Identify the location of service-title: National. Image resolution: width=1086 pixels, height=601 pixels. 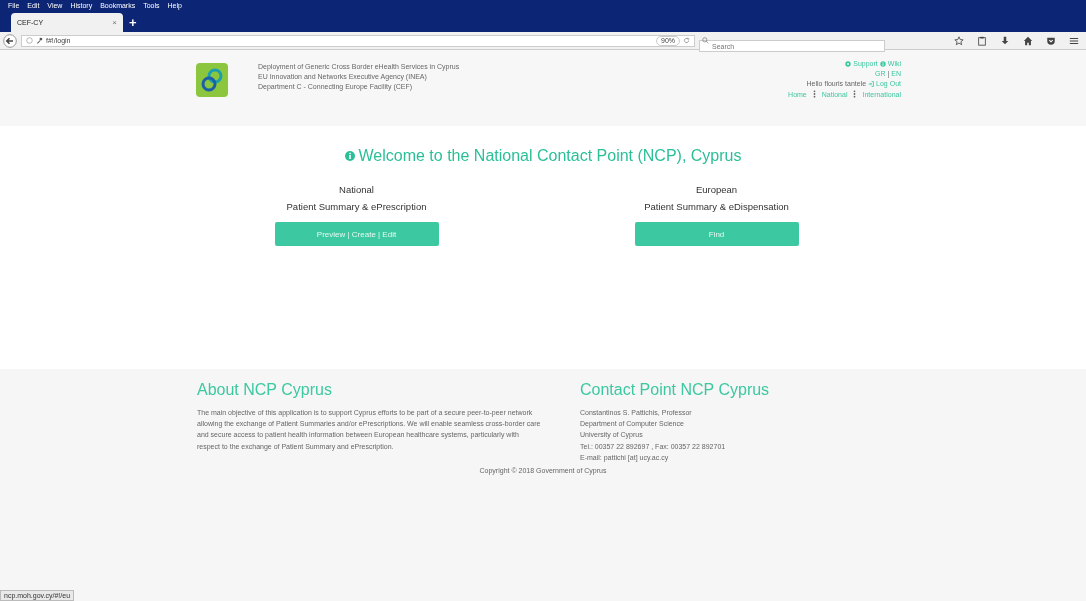
(356, 189).